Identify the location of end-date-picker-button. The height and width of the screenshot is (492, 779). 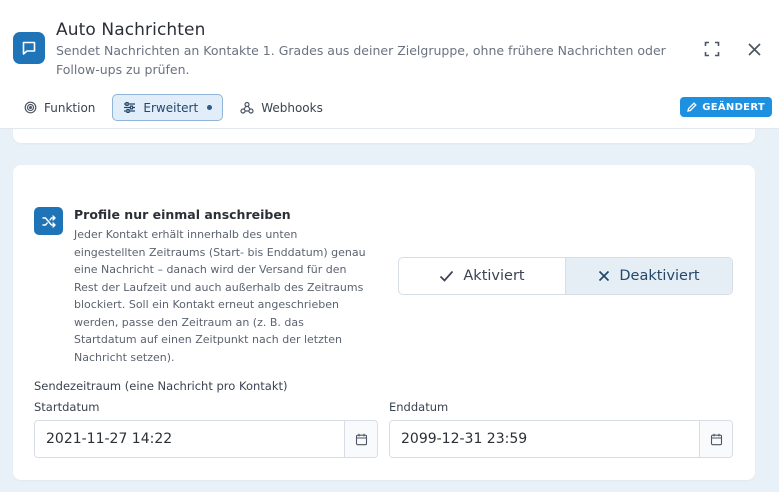
(715, 439).